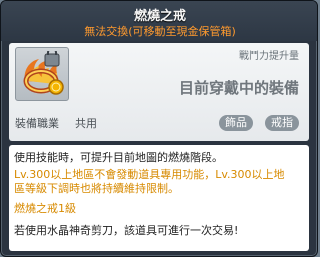 This screenshot has width=320, height=257. What do you see at coordinates (159, 16) in the screenshot?
I see `item-name: 燃燒之戒` at bounding box center [159, 16].